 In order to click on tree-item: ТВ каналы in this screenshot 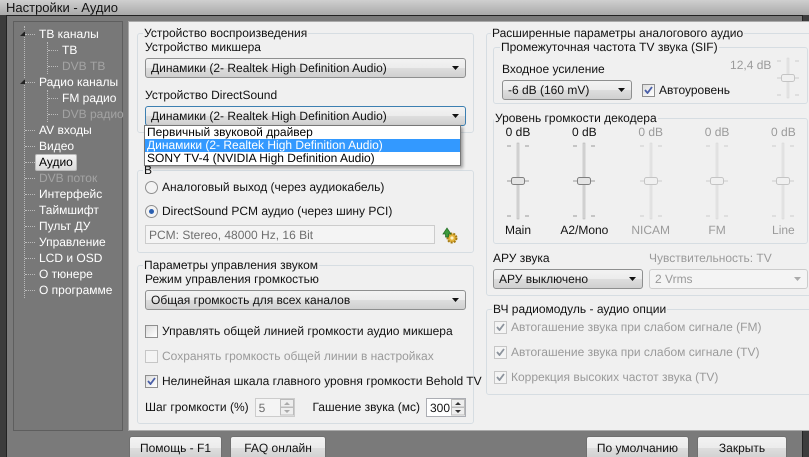, I will do `click(69, 34)`.